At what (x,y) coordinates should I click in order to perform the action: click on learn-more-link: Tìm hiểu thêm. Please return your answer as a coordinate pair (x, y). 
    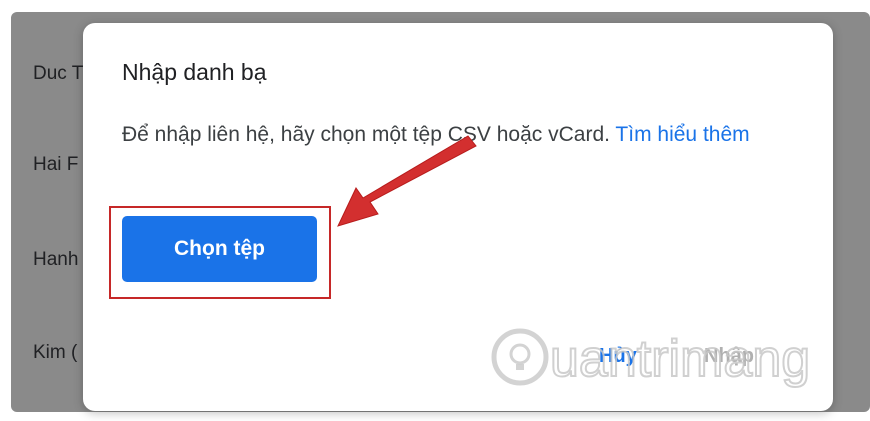
    Looking at the image, I should click on (682, 134).